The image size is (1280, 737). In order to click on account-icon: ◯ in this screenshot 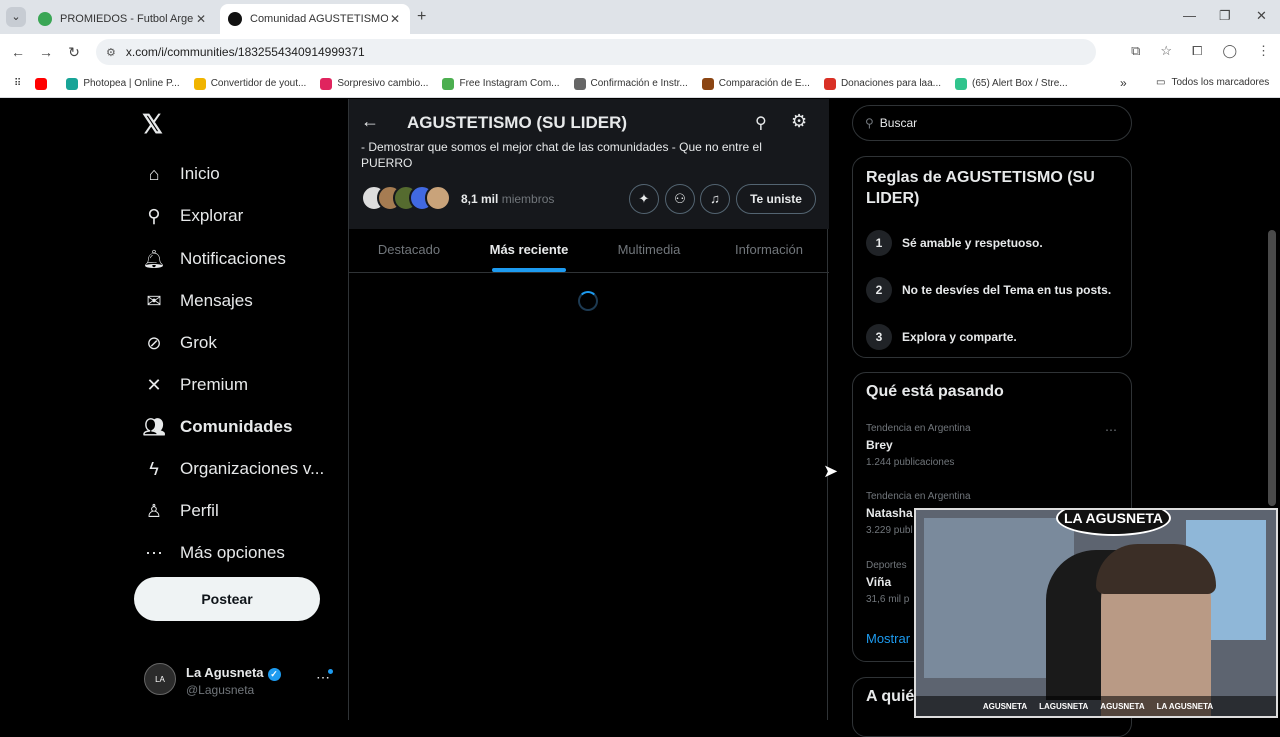, I will do `click(1229, 51)`.